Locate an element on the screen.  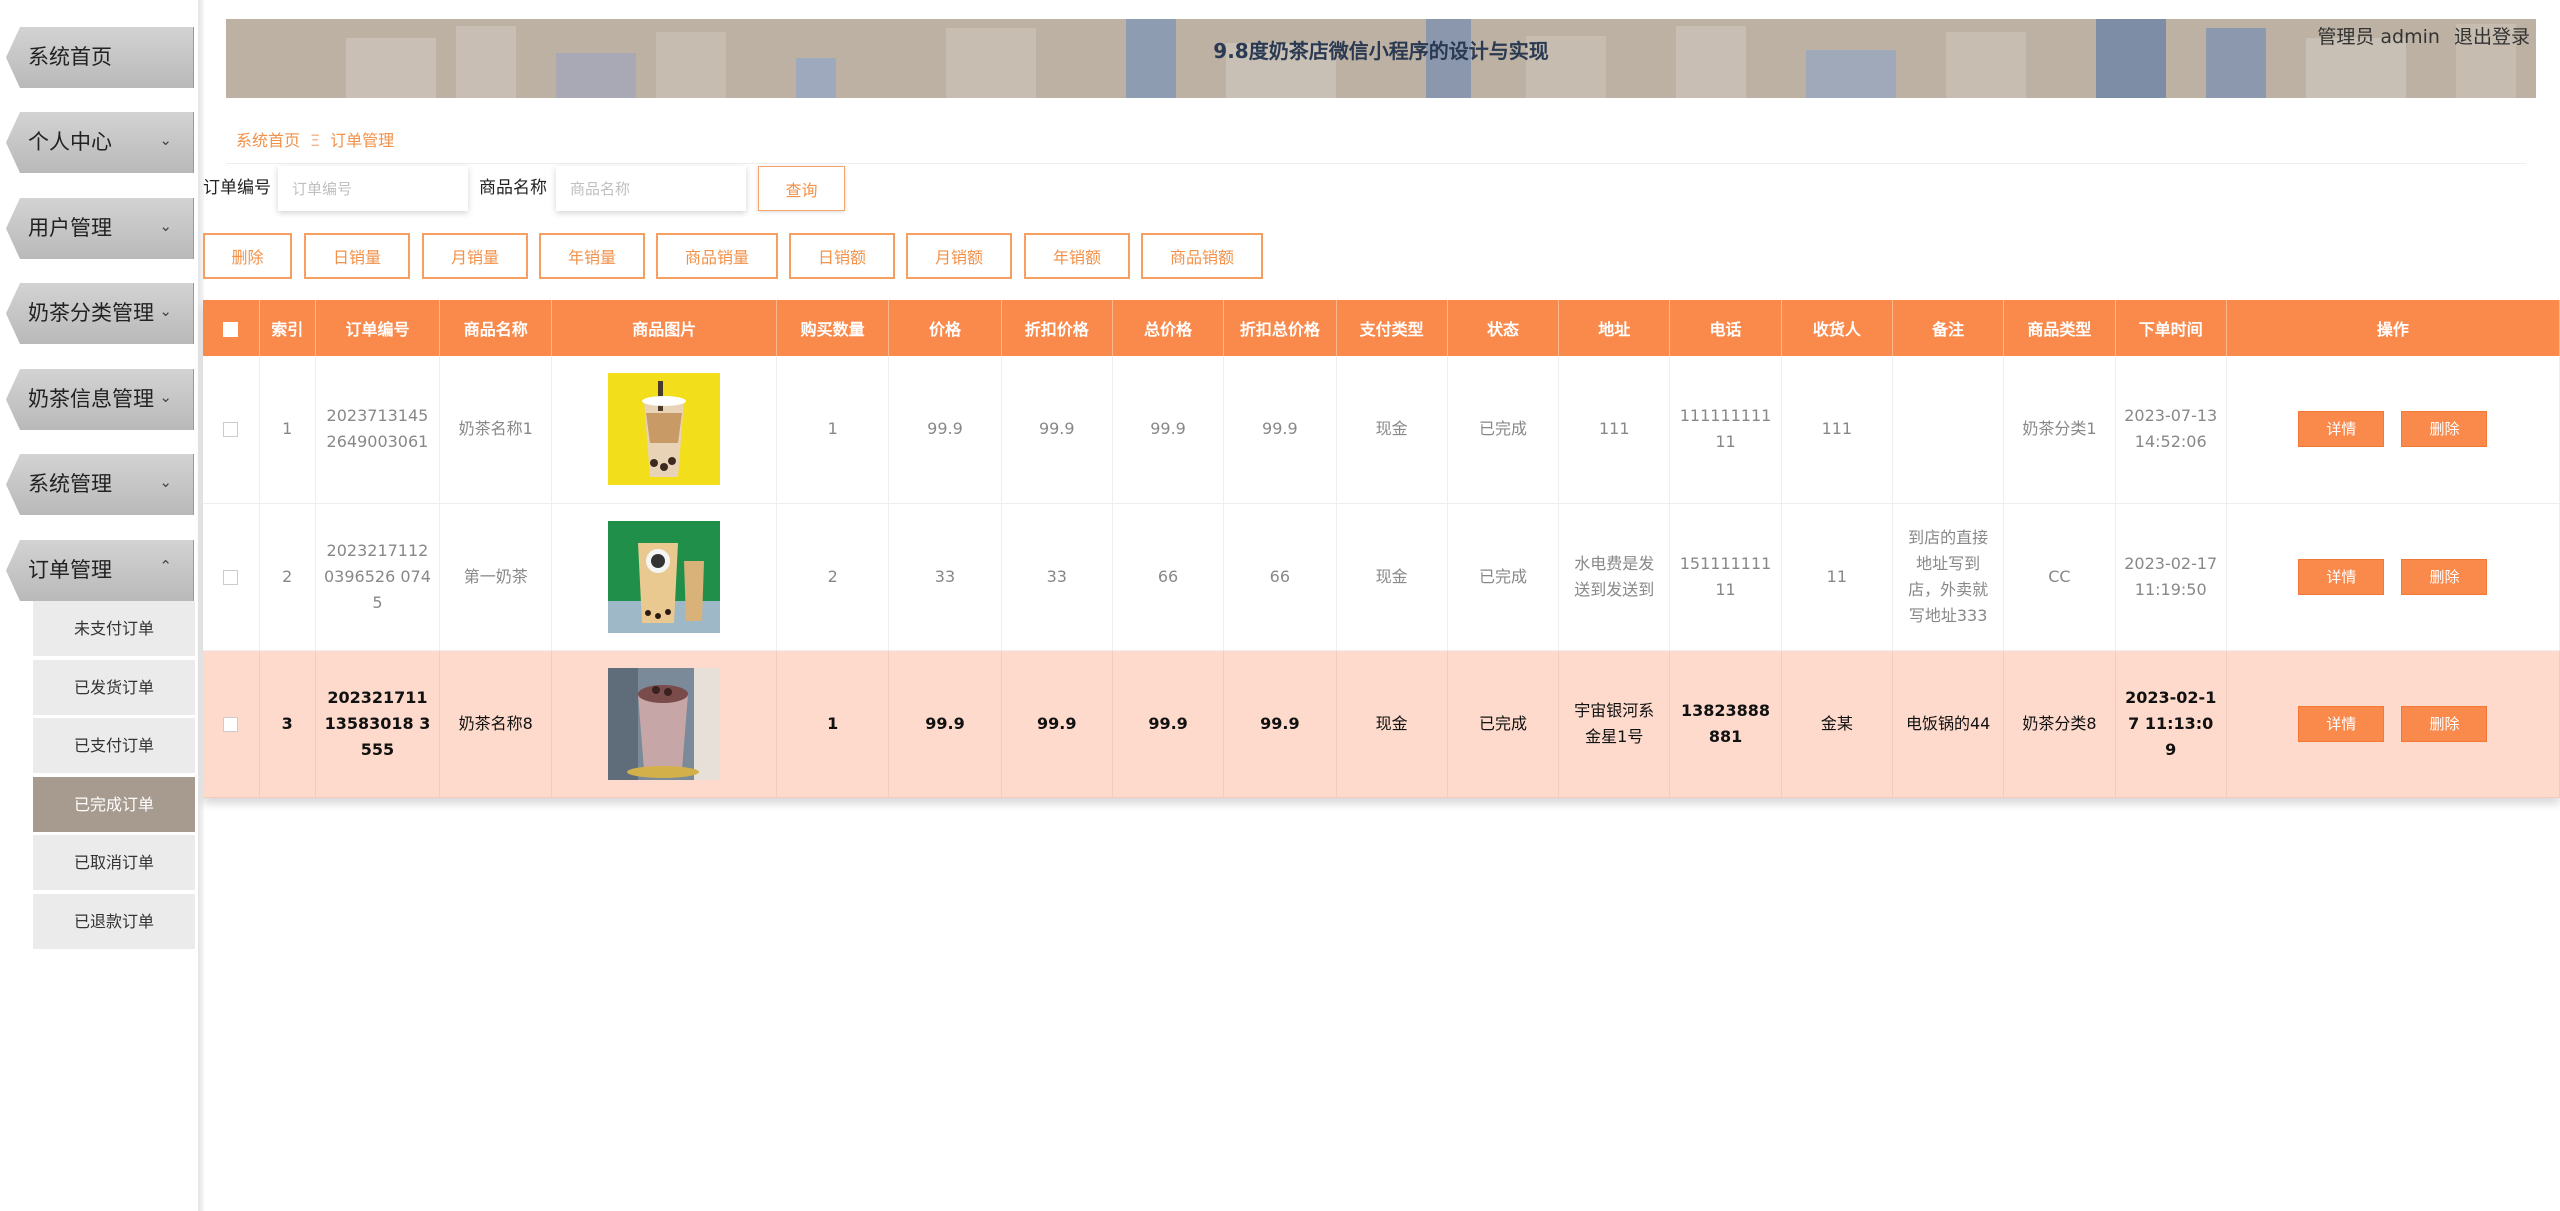
sidebar-item-label: 用户管理 is located at coordinates (70, 228).